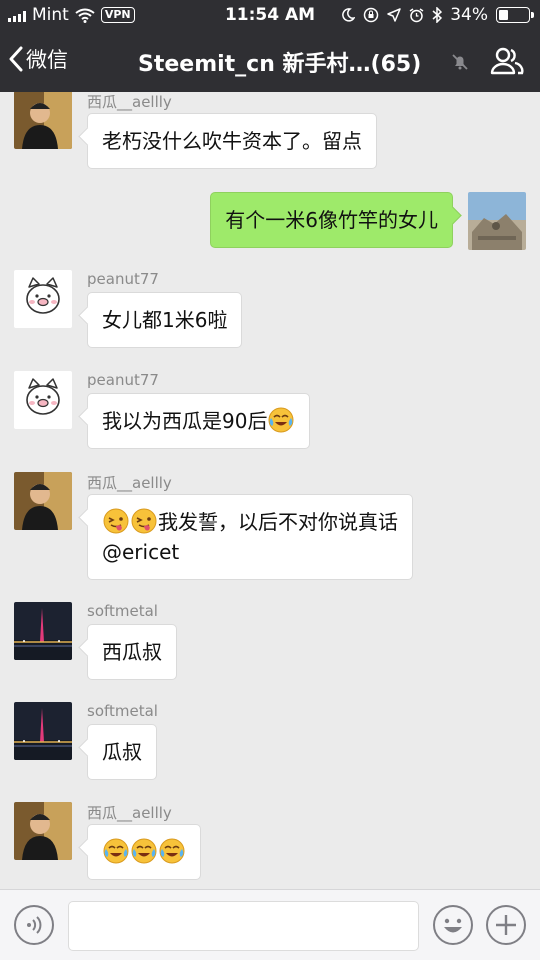 Image resolution: width=540 pixels, height=960 pixels. I want to click on message-bubble: 有个一米6像竹竿的女儿, so click(331, 220).